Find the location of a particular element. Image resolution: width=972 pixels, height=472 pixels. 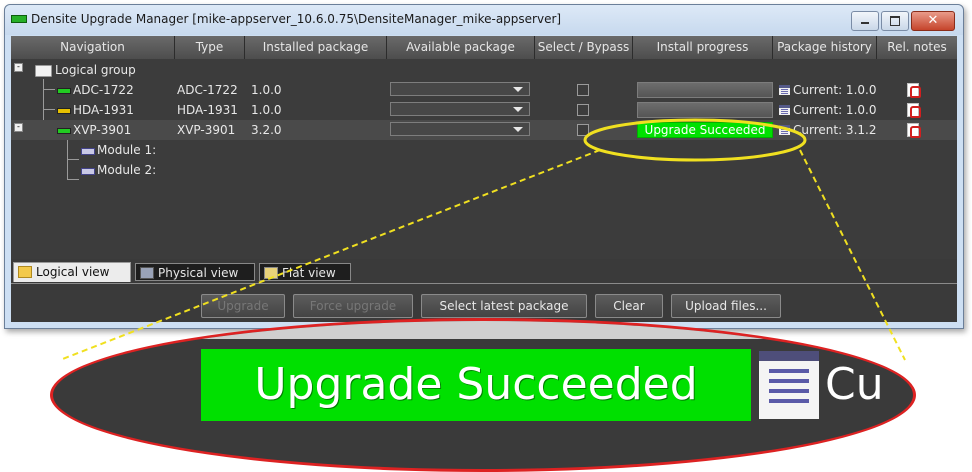

leader-line is located at coordinates (852, 255).